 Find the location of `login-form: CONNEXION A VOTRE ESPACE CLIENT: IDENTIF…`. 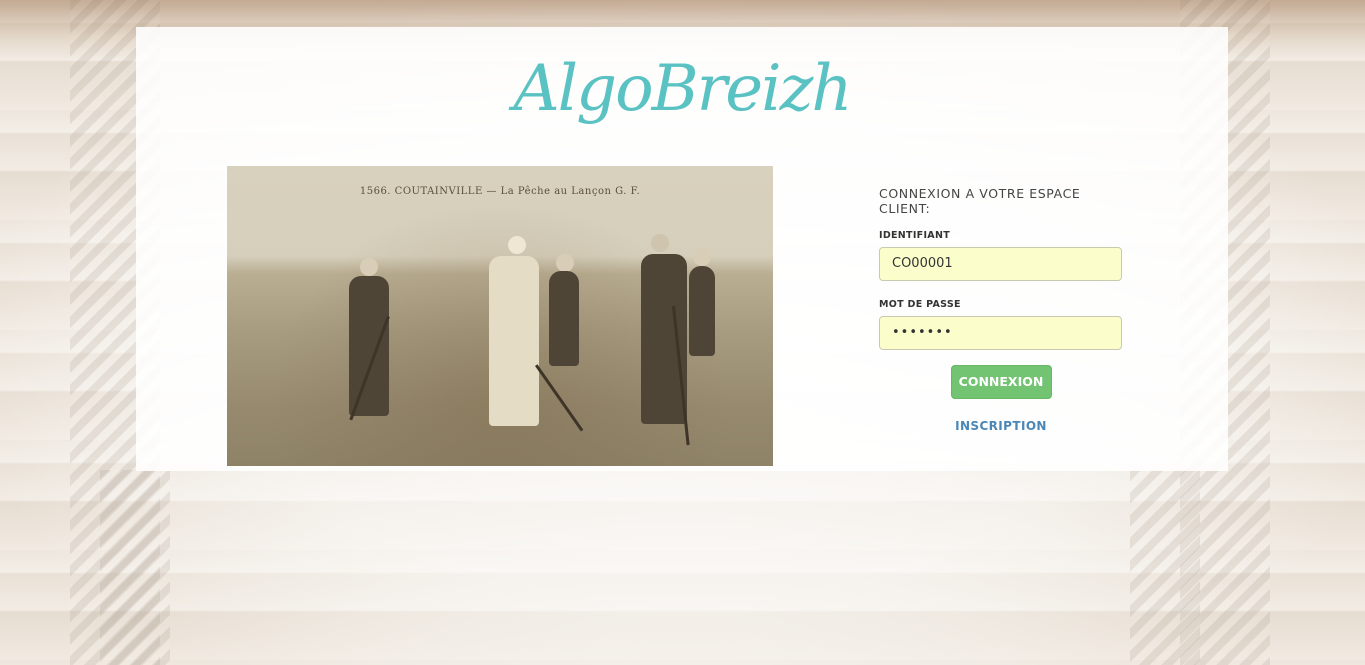

login-form: CONNEXION A VOTRE ESPACE CLIENT: IDENTIF… is located at coordinates (1001, 309).